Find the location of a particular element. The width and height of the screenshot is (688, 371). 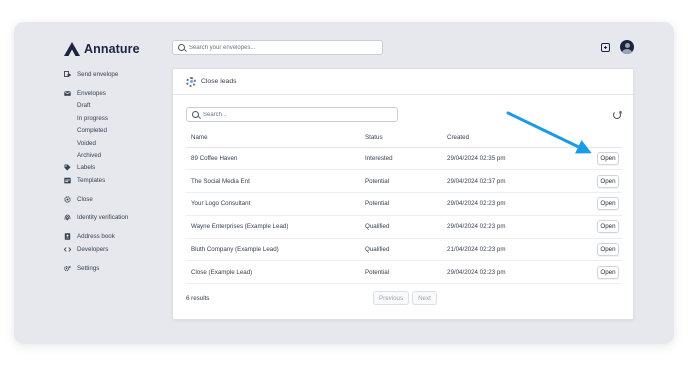

lead-name: Bluth Company (Example Lead) is located at coordinates (273, 250).